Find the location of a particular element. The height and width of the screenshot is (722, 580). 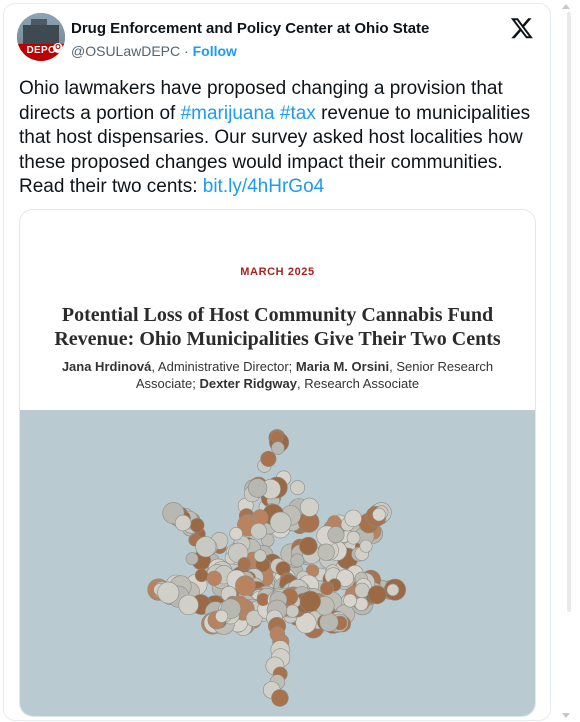

scroll-up-icon is located at coordinates (566, 6).